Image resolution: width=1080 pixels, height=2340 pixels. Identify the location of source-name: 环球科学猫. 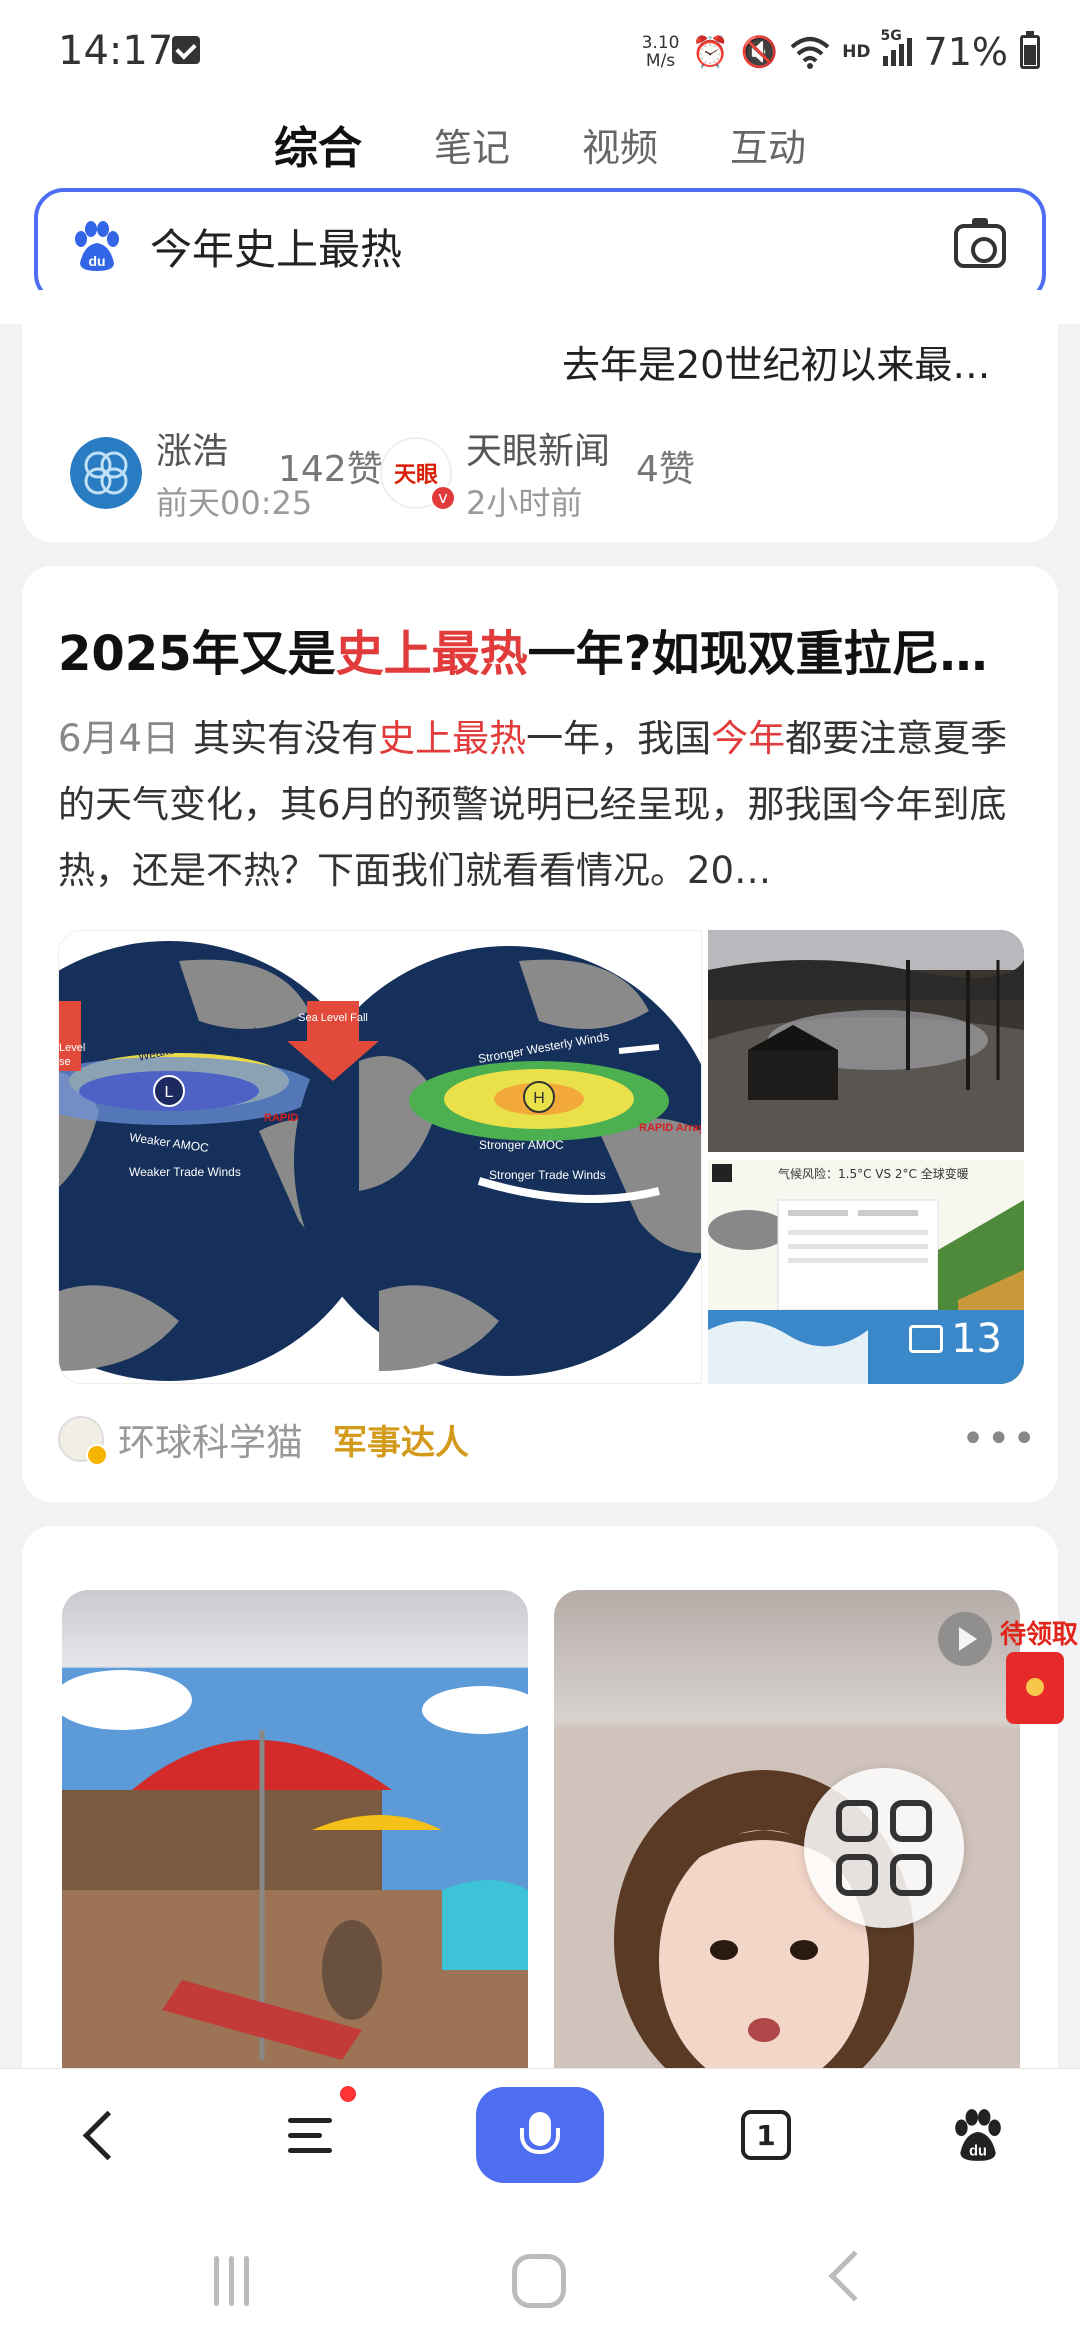
(210, 1439).